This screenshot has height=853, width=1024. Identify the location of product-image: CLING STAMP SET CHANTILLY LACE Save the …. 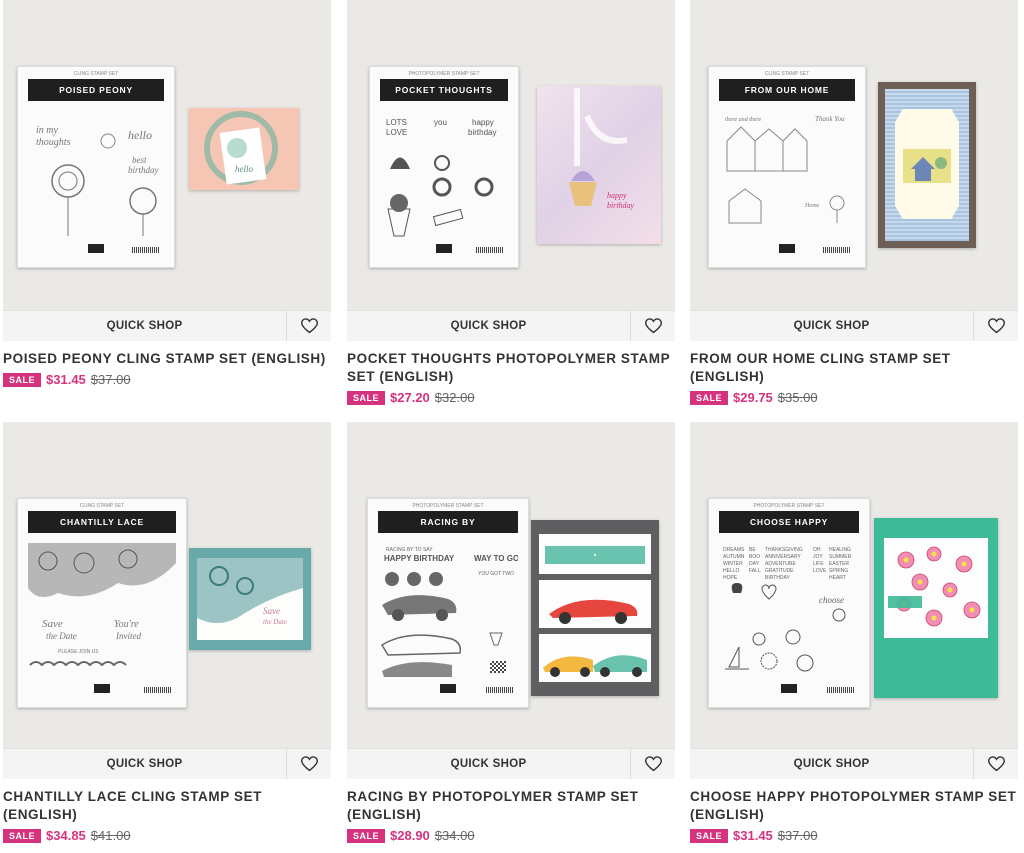
(167, 585).